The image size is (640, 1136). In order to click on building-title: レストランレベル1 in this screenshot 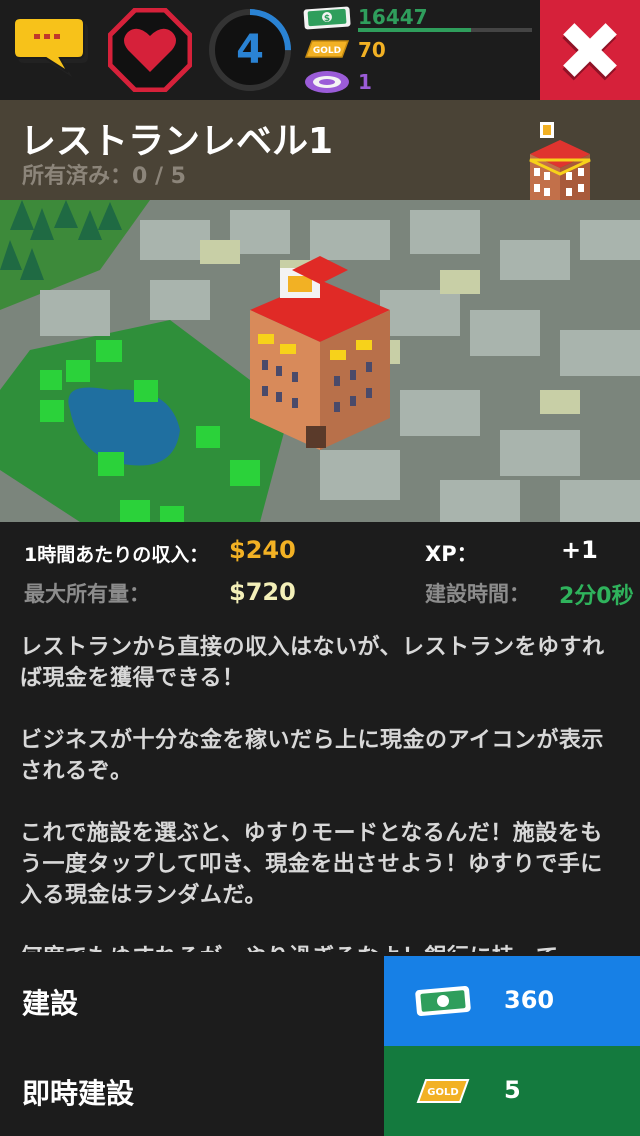, I will do `click(177, 141)`.